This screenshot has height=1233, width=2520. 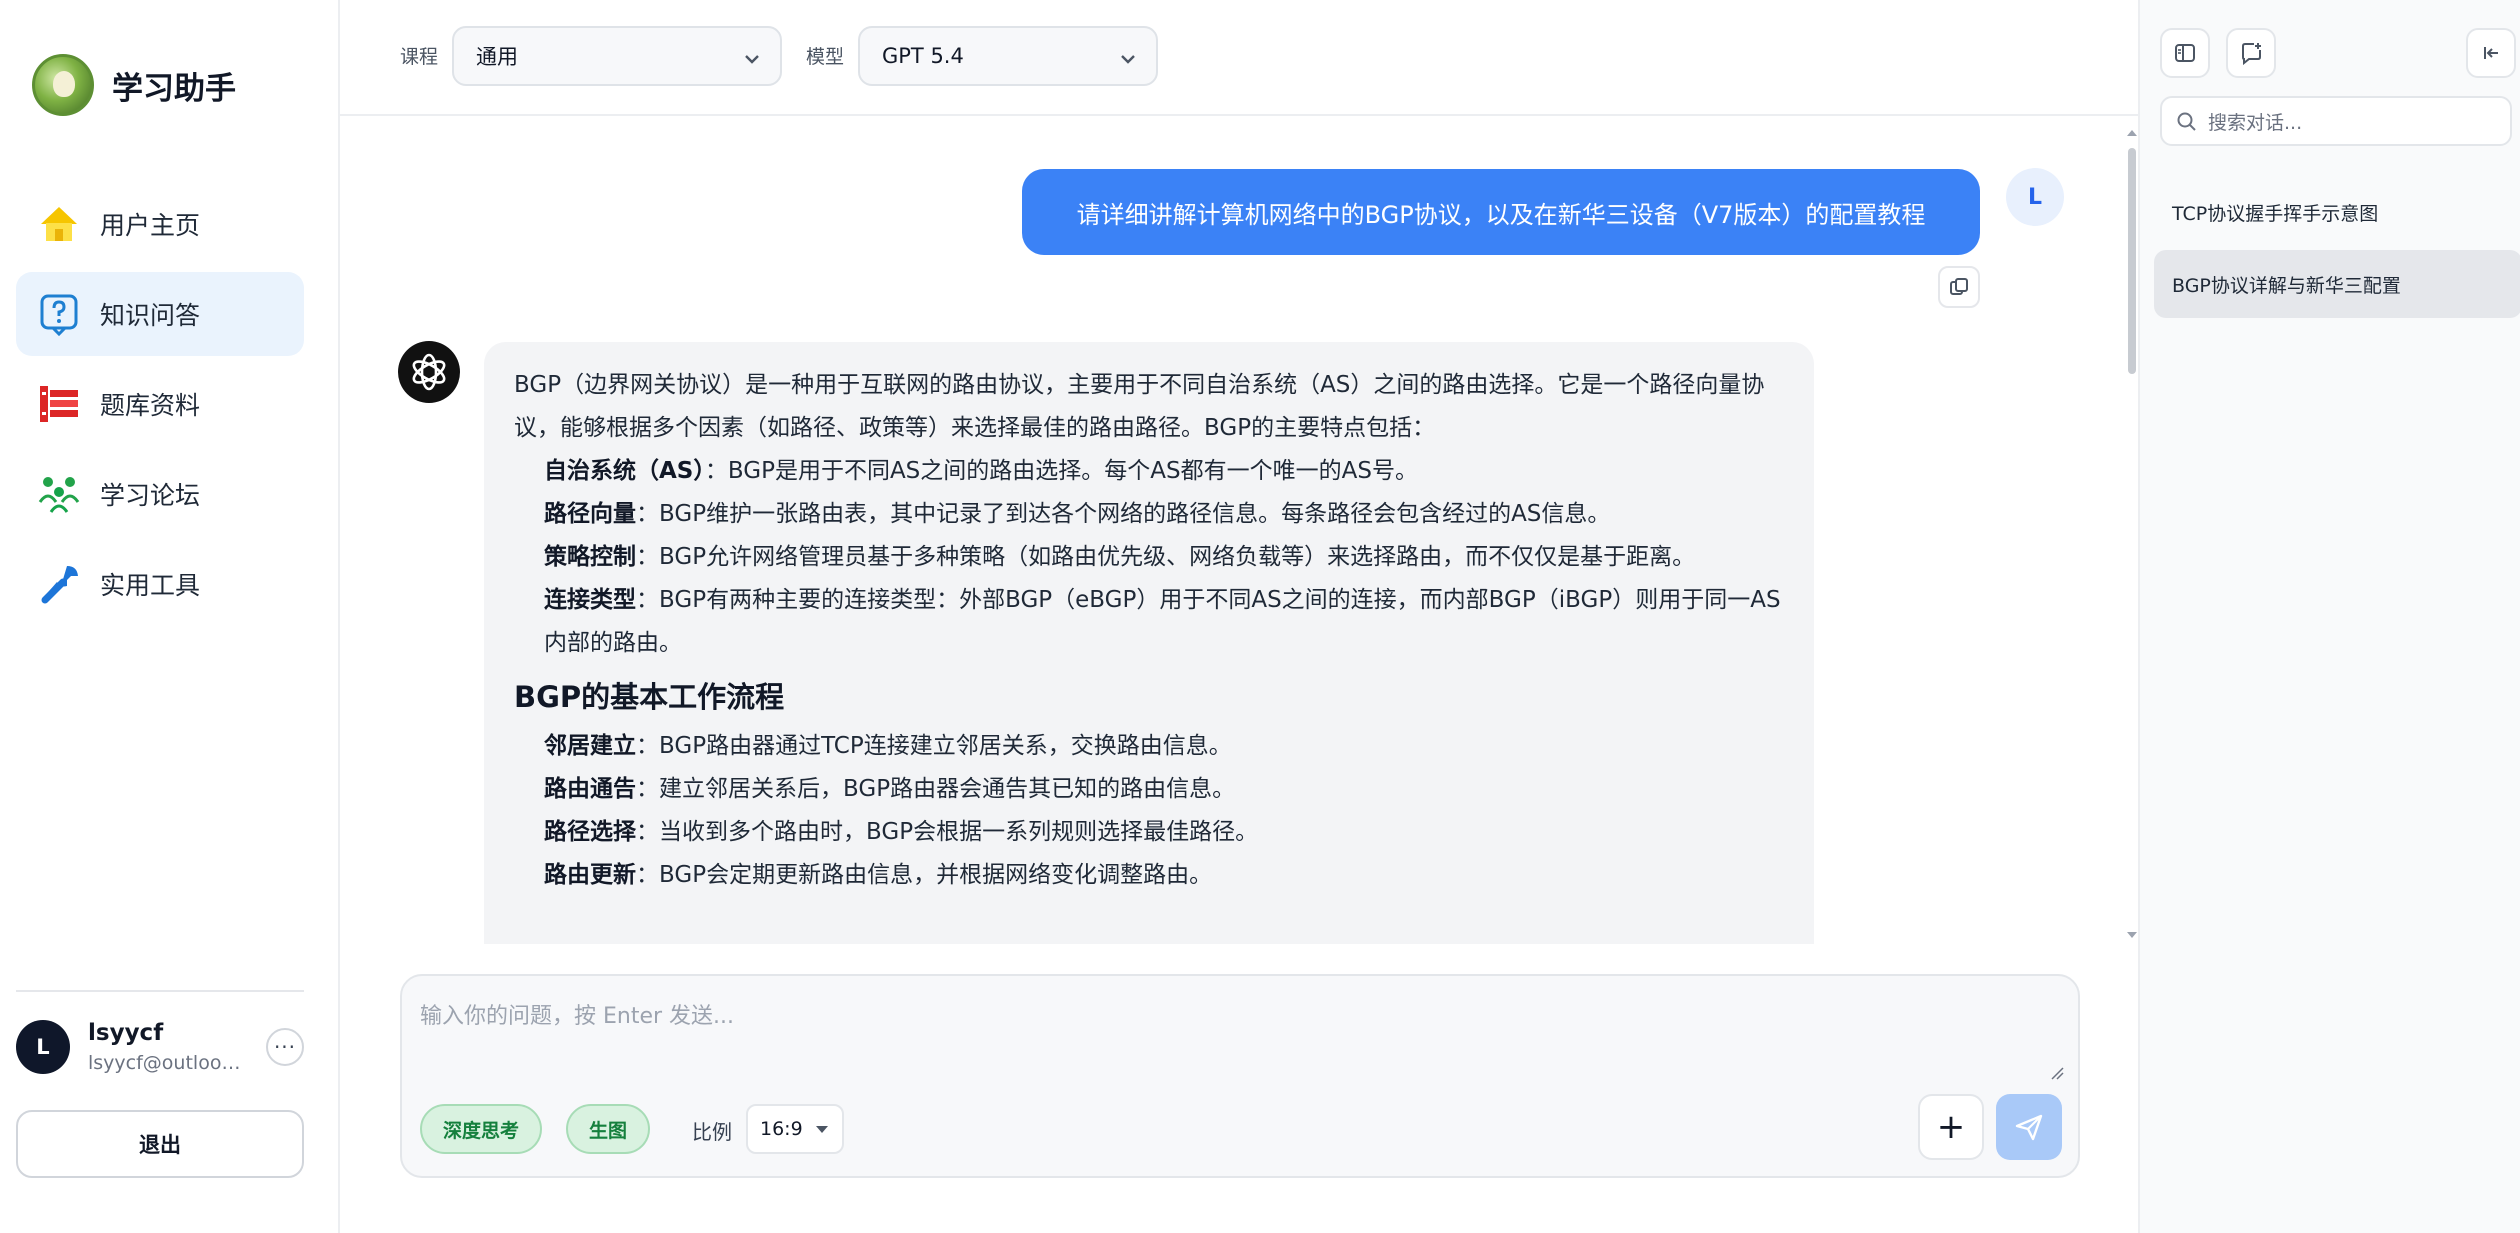 What do you see at coordinates (2132, 935) in the screenshot?
I see `scroll-down-arrow-icon` at bounding box center [2132, 935].